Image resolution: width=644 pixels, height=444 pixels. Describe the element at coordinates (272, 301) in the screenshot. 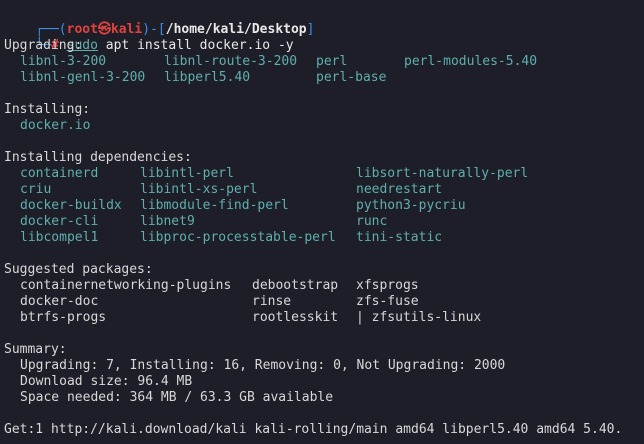

I see `package-name: rinse` at that location.